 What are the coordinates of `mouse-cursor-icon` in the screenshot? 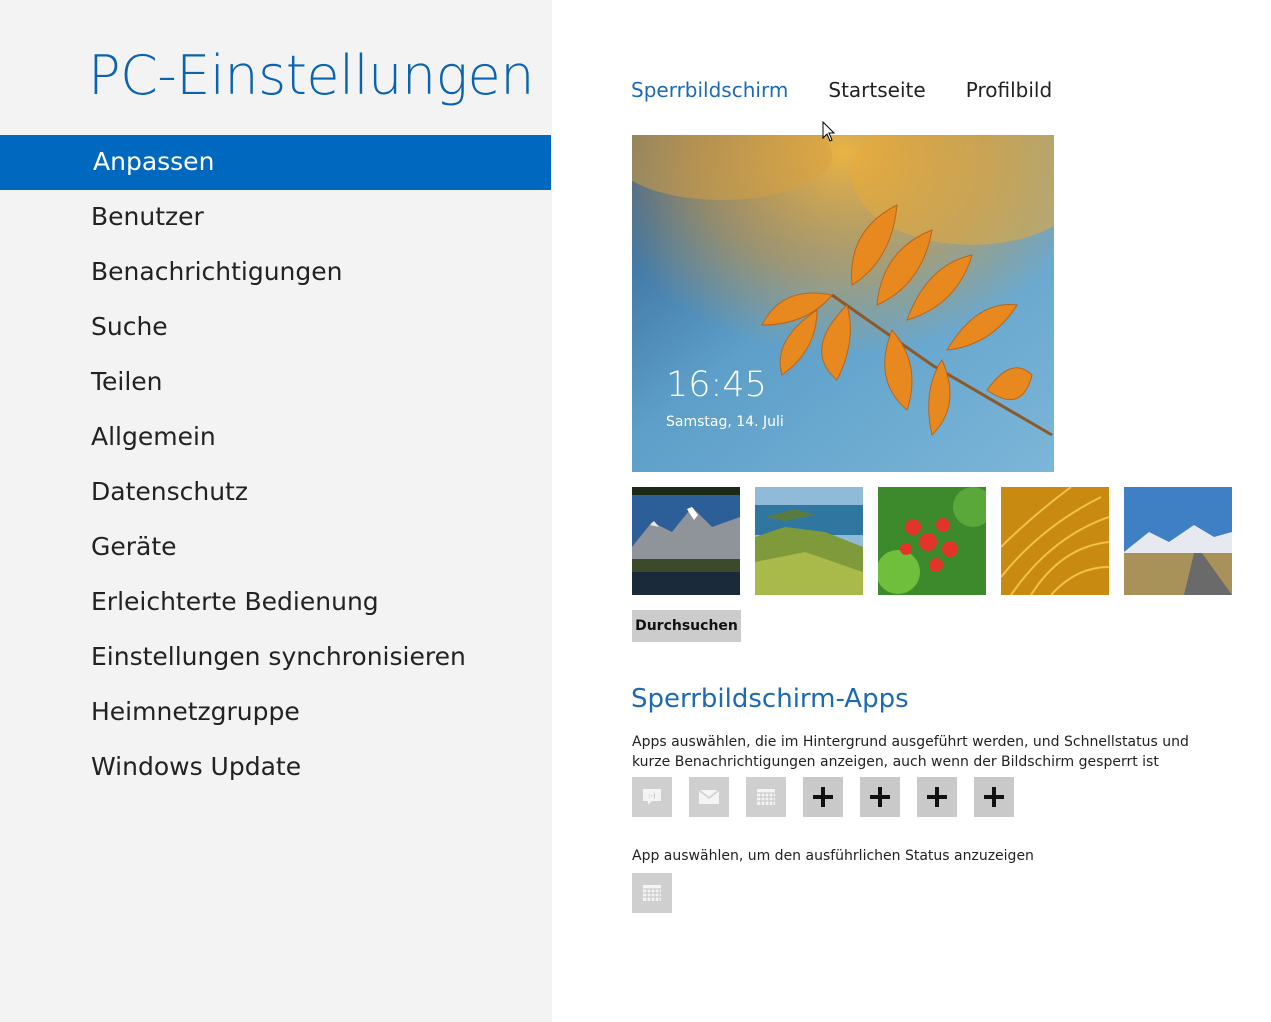 It's located at (829, 131).